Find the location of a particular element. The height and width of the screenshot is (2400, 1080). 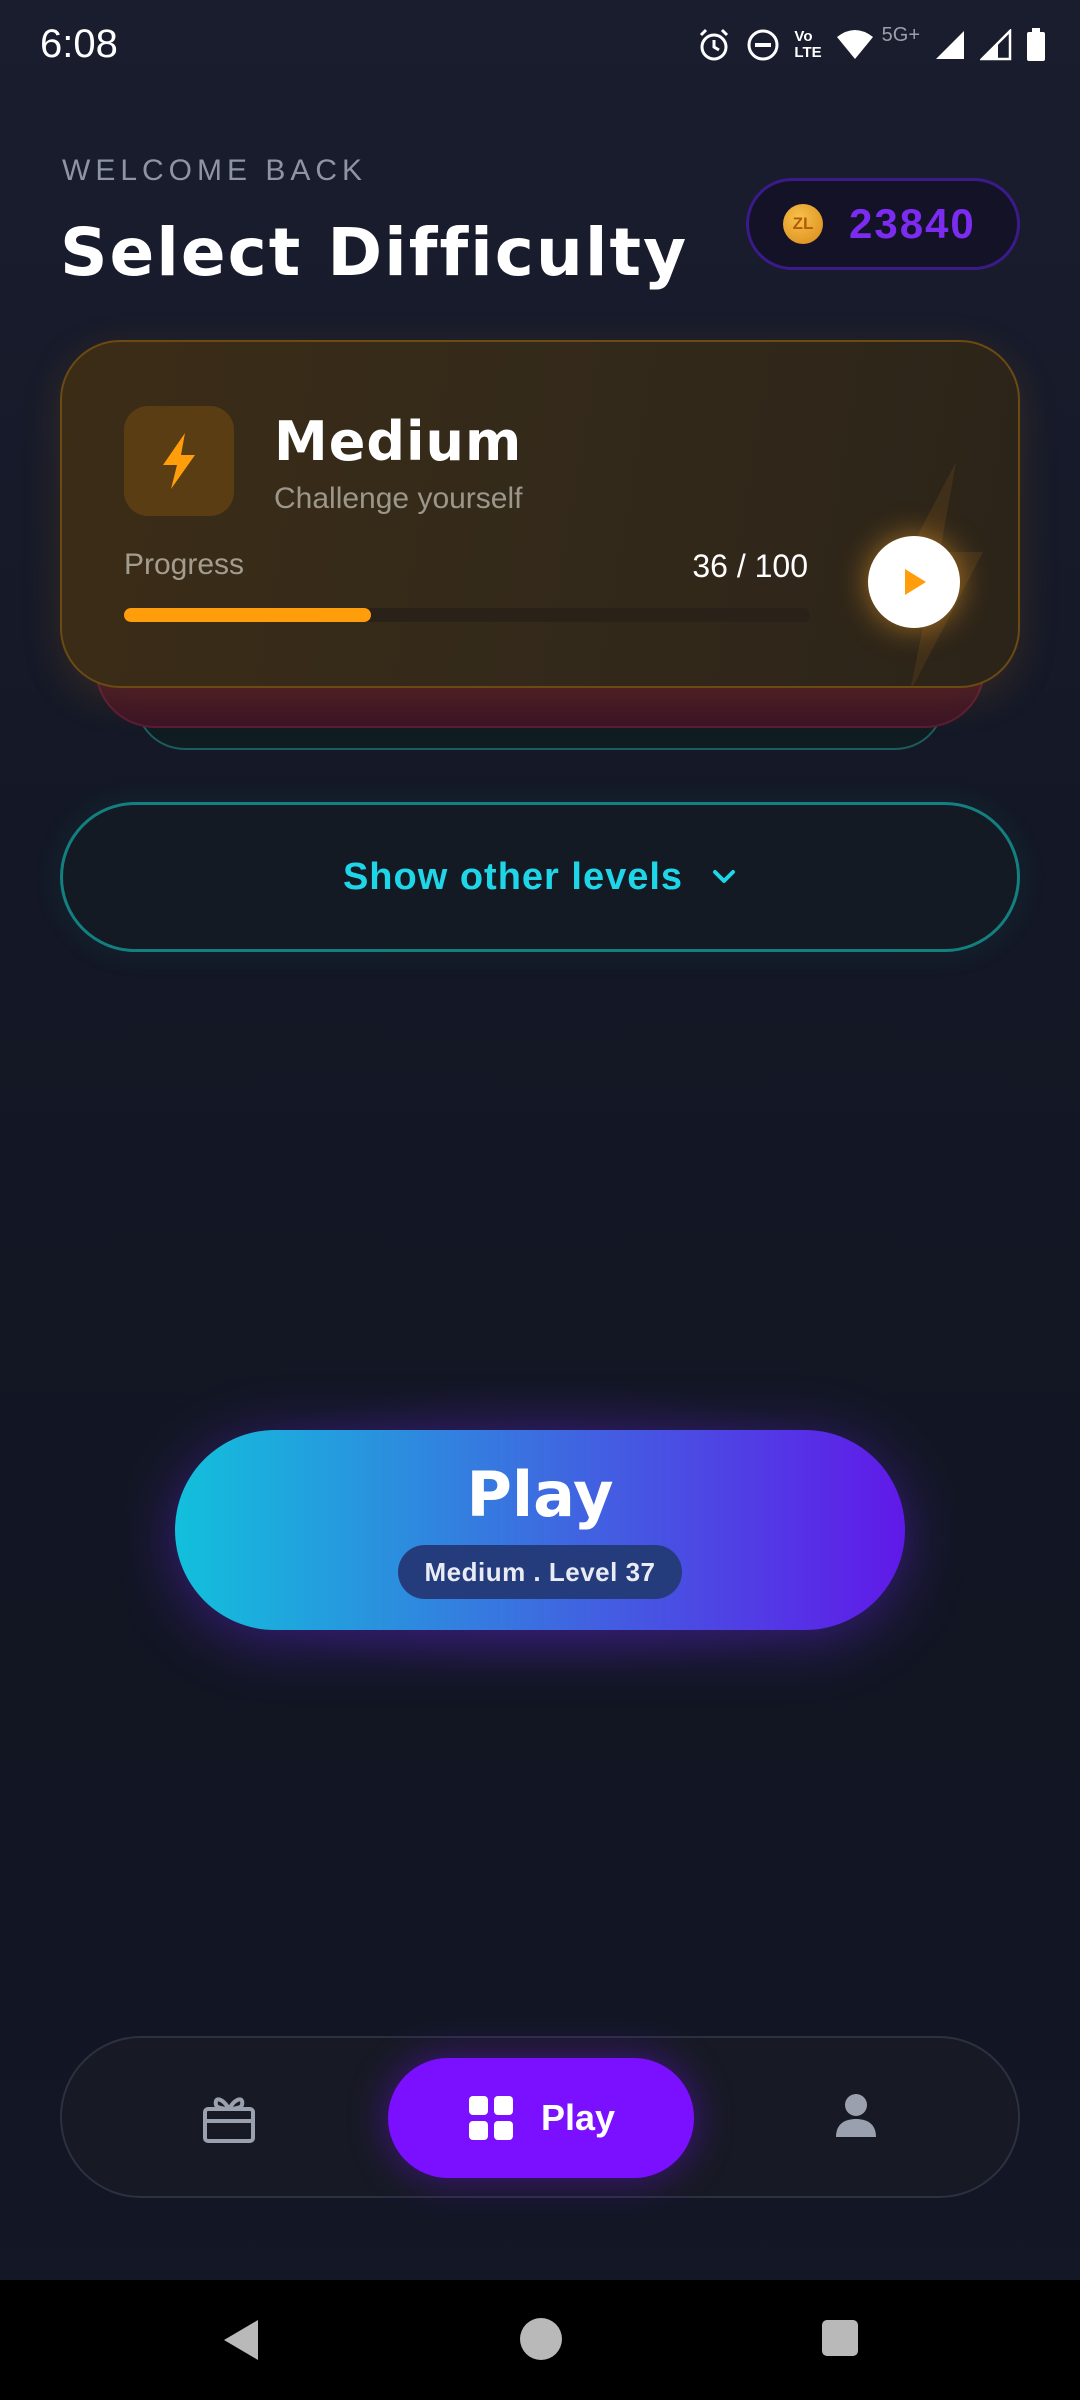

level-play-button is located at coordinates (914, 582).